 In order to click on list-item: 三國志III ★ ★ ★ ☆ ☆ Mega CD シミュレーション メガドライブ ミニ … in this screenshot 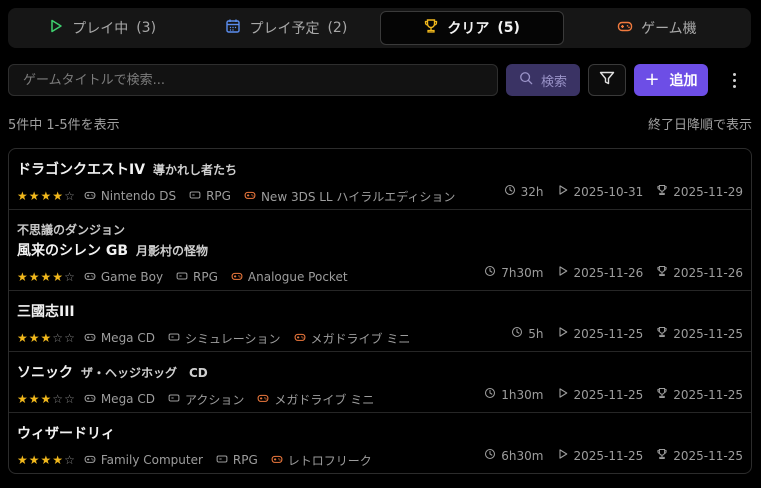, I will do `click(380, 321)`.